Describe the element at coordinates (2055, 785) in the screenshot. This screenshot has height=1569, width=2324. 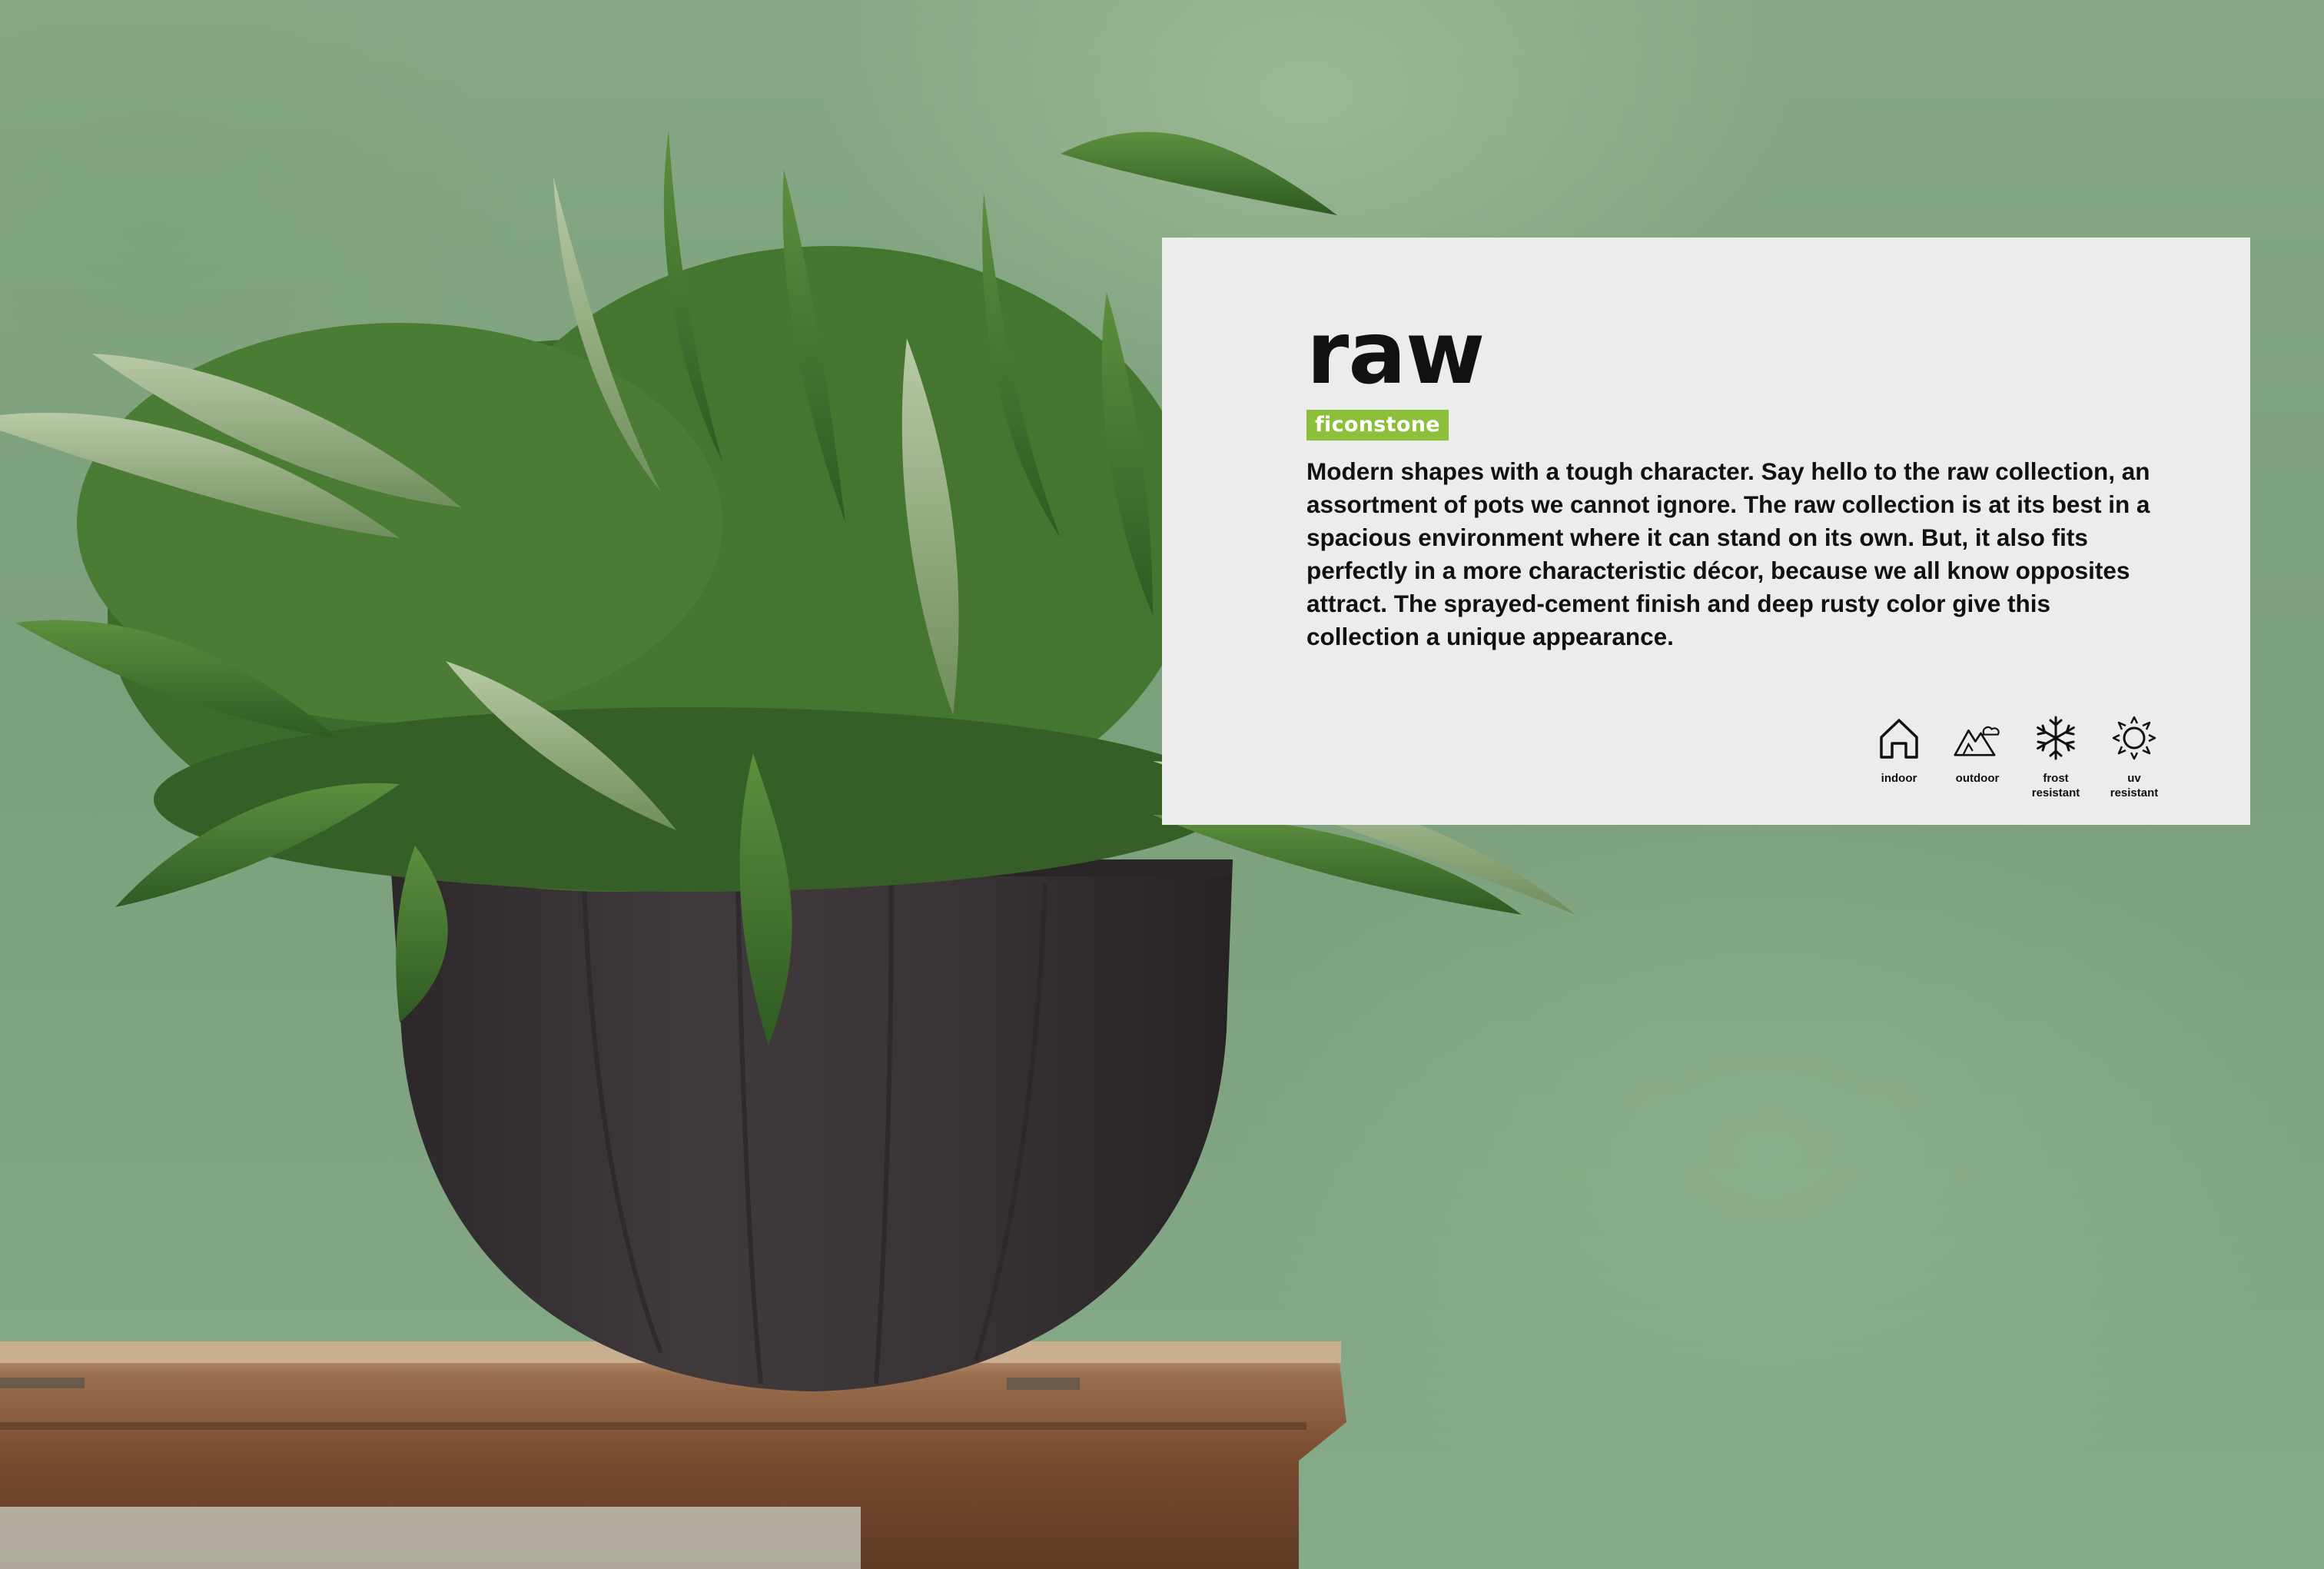
I see `feature-label: frost resistant` at that location.